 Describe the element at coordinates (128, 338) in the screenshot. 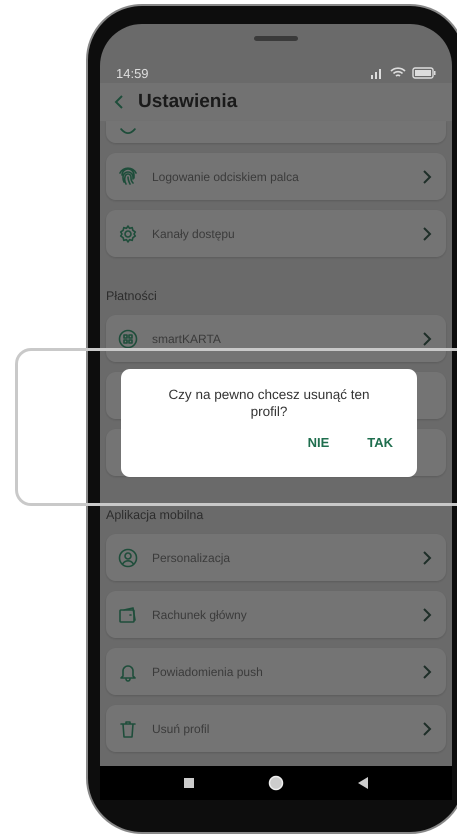

I see `card-grid-icon` at that location.